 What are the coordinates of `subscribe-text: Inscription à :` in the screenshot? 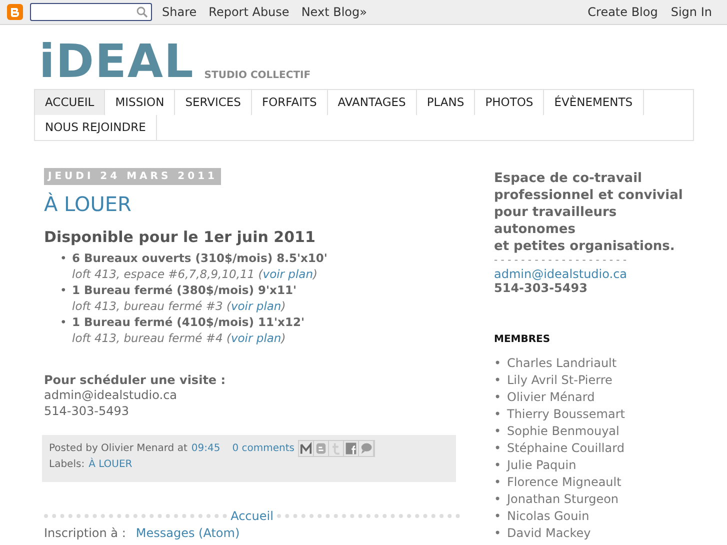 It's located at (85, 533).